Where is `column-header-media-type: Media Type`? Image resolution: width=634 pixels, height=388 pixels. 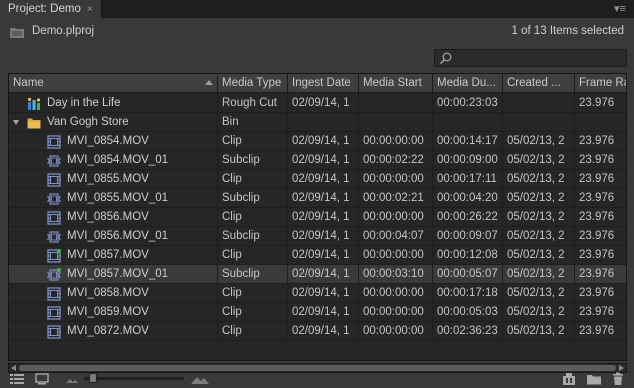 column-header-media-type: Media Type is located at coordinates (253, 83).